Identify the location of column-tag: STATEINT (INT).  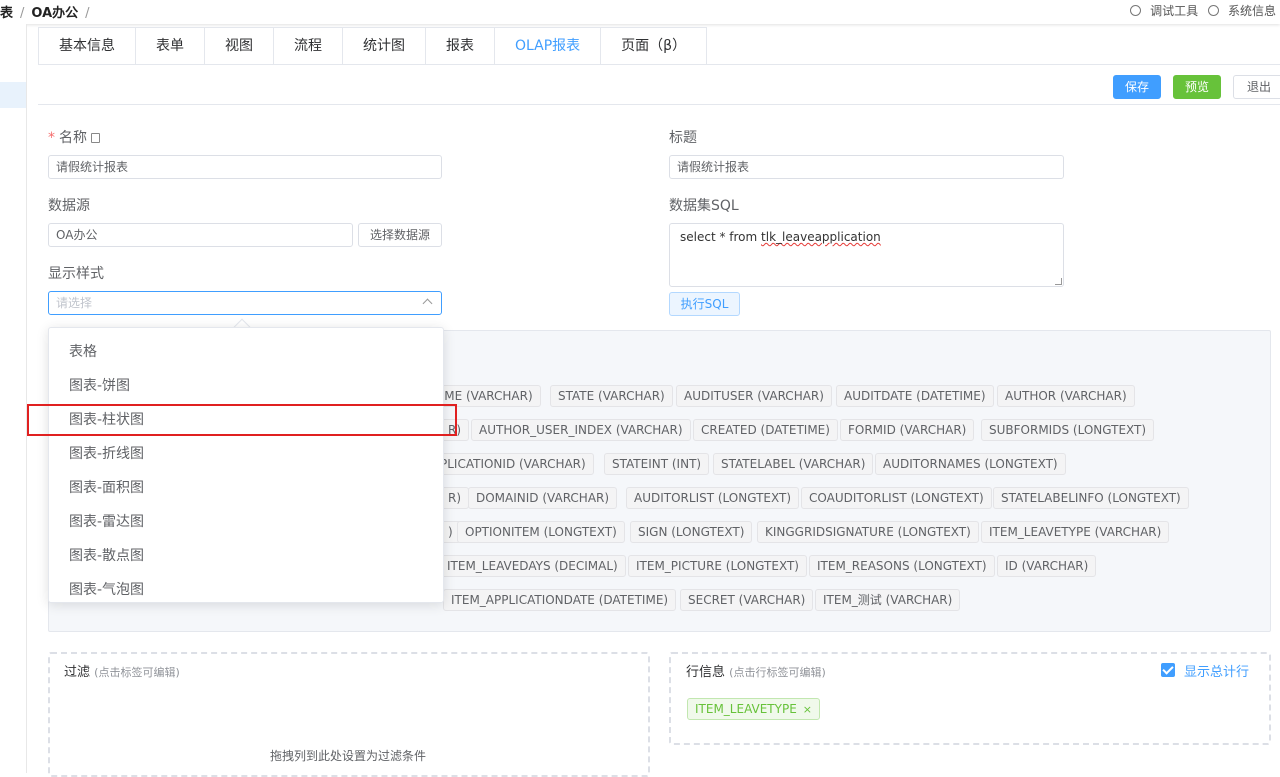
(657, 464).